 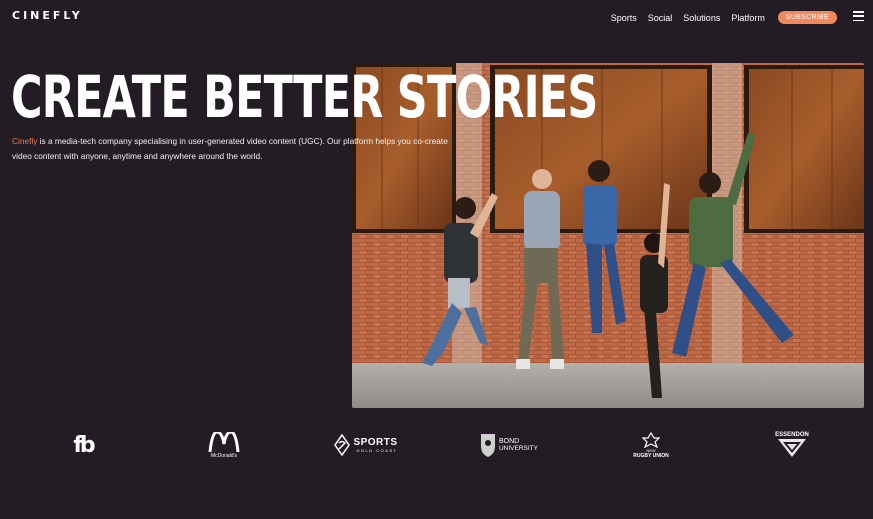 I want to click on sports-wordmark: SPORTS, so click(x=375, y=442).